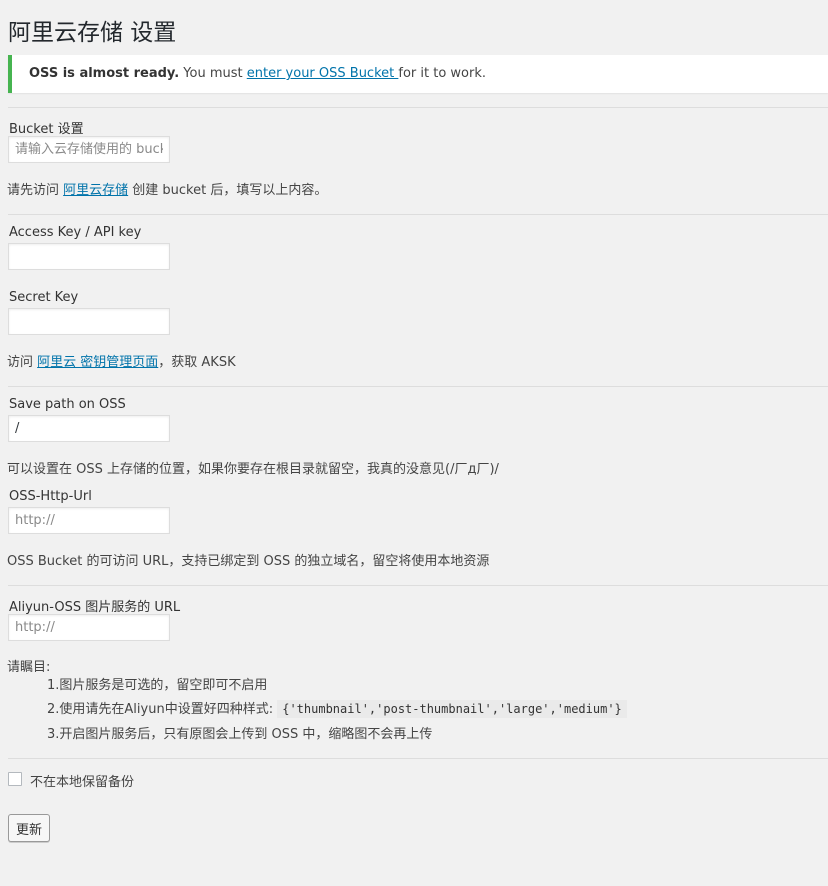  Describe the element at coordinates (75, 232) in the screenshot. I see `access-key-label: Access Key / API key` at that location.